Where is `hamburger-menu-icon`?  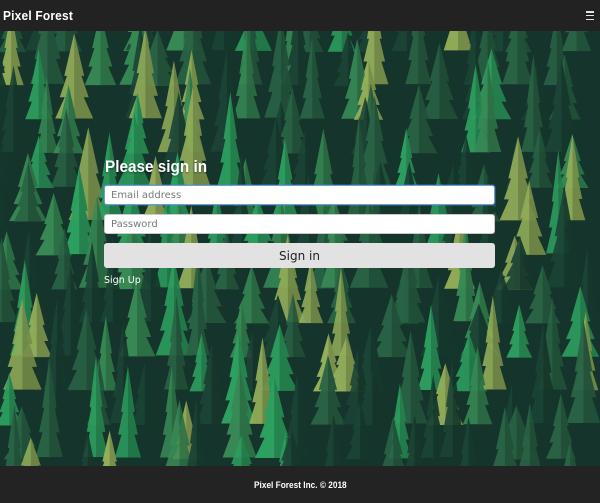
hamburger-menu-icon is located at coordinates (590, 15).